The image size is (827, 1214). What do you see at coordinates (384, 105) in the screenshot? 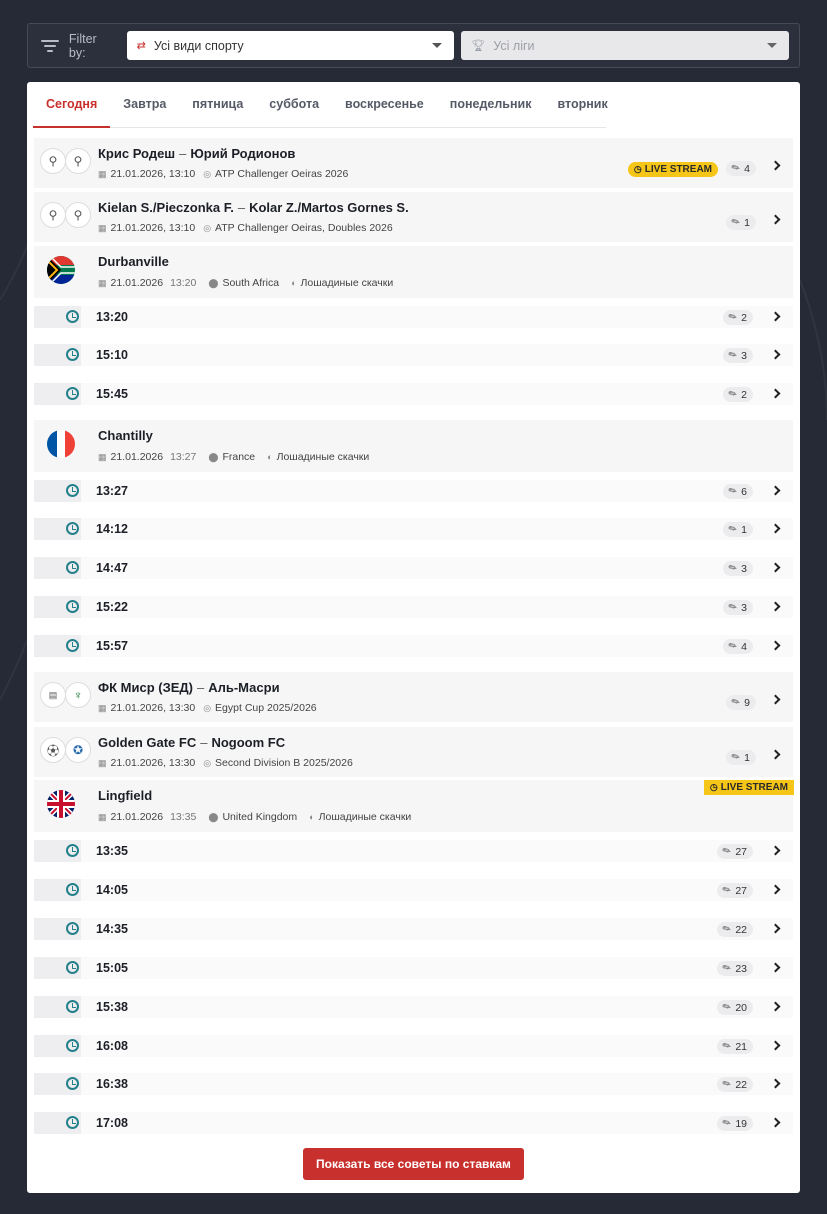
I see `tab-sunday: воскресенье` at bounding box center [384, 105].